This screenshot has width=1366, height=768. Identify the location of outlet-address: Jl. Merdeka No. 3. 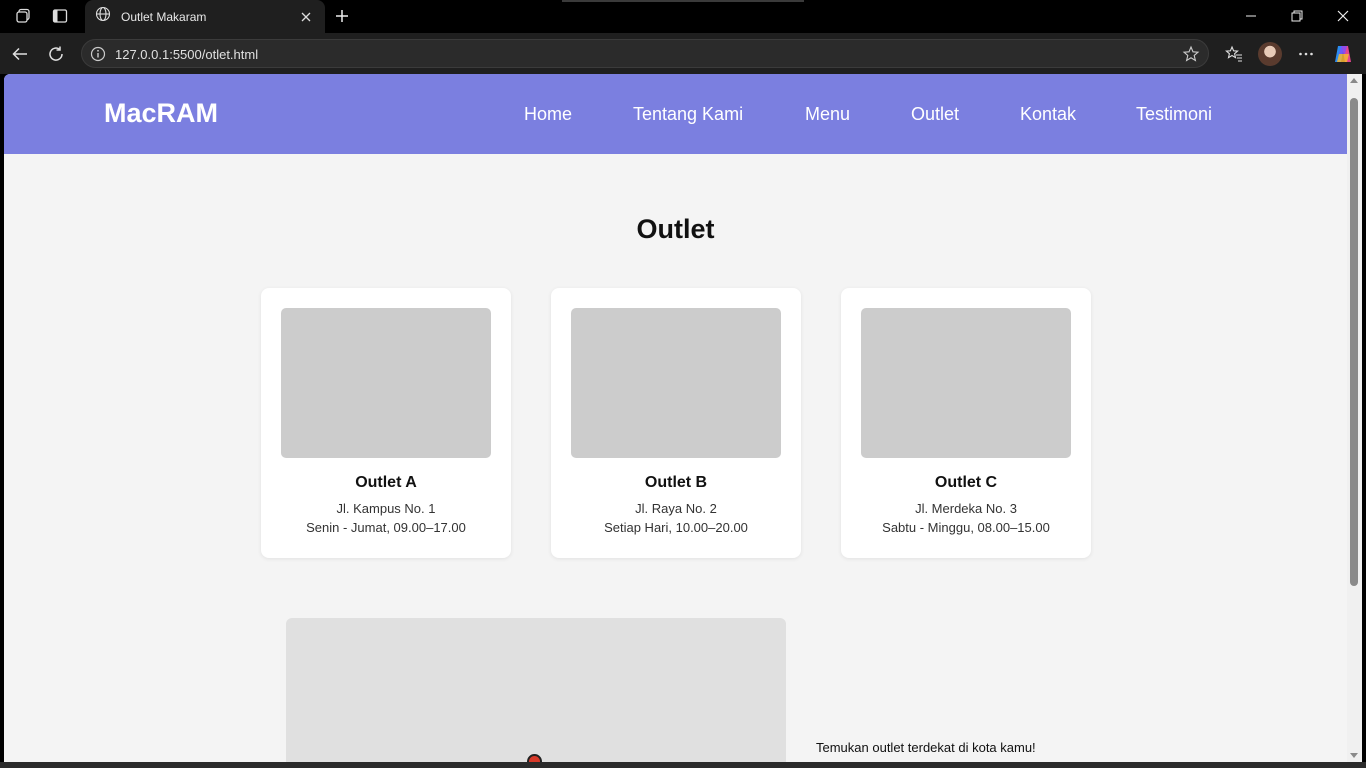
(966, 508).